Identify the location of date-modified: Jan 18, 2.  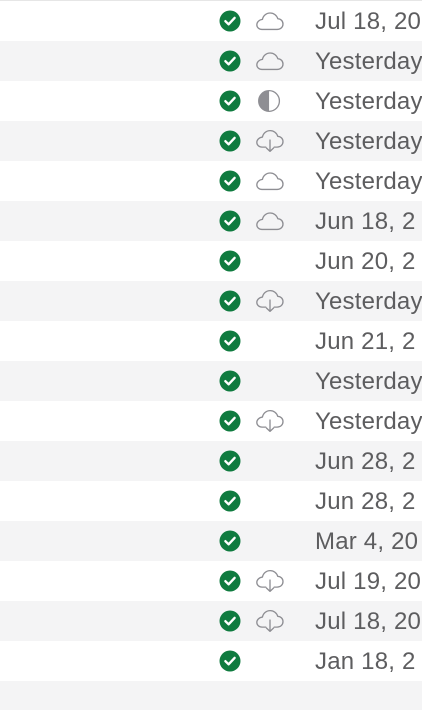
(365, 661).